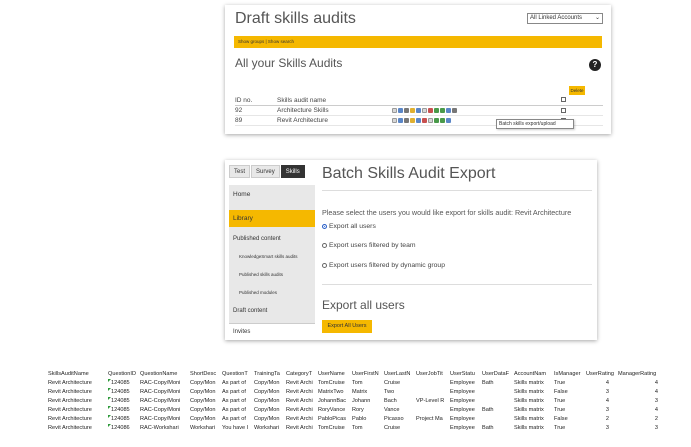 The height and width of the screenshot is (447, 691). I want to click on sheet-header-cell: ManagerRating, so click(642, 374).